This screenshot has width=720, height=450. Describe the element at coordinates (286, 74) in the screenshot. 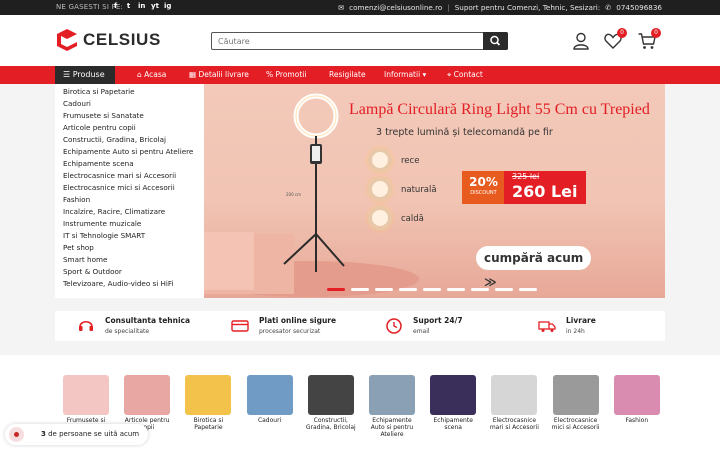

I see `nav-item-promotii: % Promotii` at that location.